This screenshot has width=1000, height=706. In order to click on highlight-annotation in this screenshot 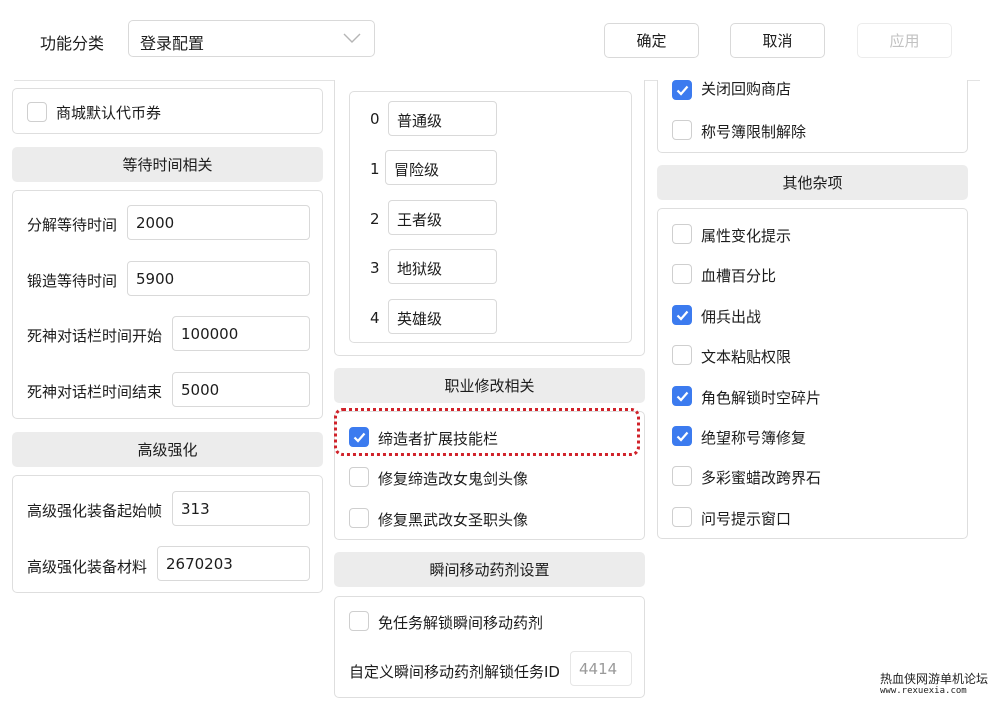, I will do `click(487, 432)`.